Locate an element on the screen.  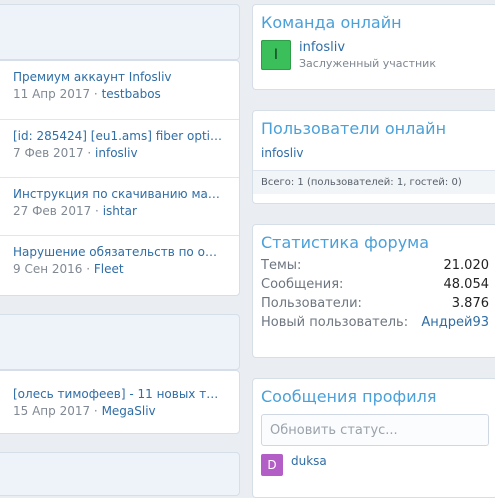
team-member: I infosliv Заслуженный участник is located at coordinates (374, 55).